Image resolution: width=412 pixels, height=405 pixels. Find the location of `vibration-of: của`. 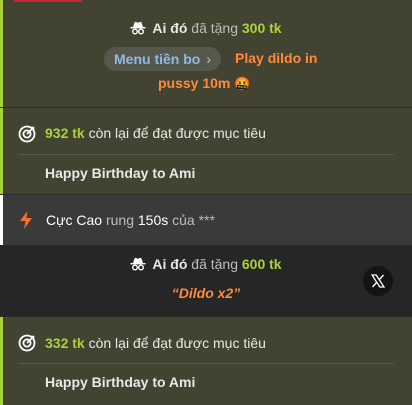

vibration-of: của is located at coordinates (183, 220).